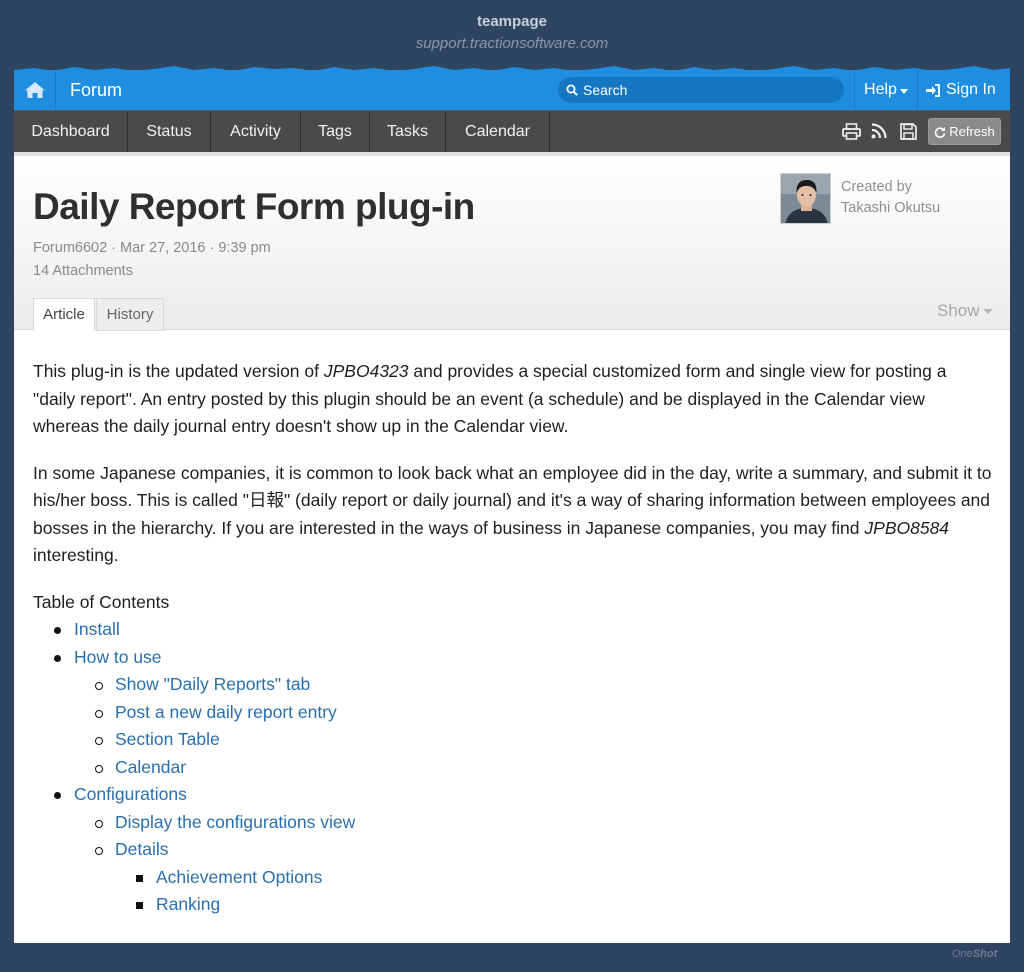 The width and height of the screenshot is (1024, 972). What do you see at coordinates (96, 90) in the screenshot?
I see `space-link-forum: Forum` at bounding box center [96, 90].